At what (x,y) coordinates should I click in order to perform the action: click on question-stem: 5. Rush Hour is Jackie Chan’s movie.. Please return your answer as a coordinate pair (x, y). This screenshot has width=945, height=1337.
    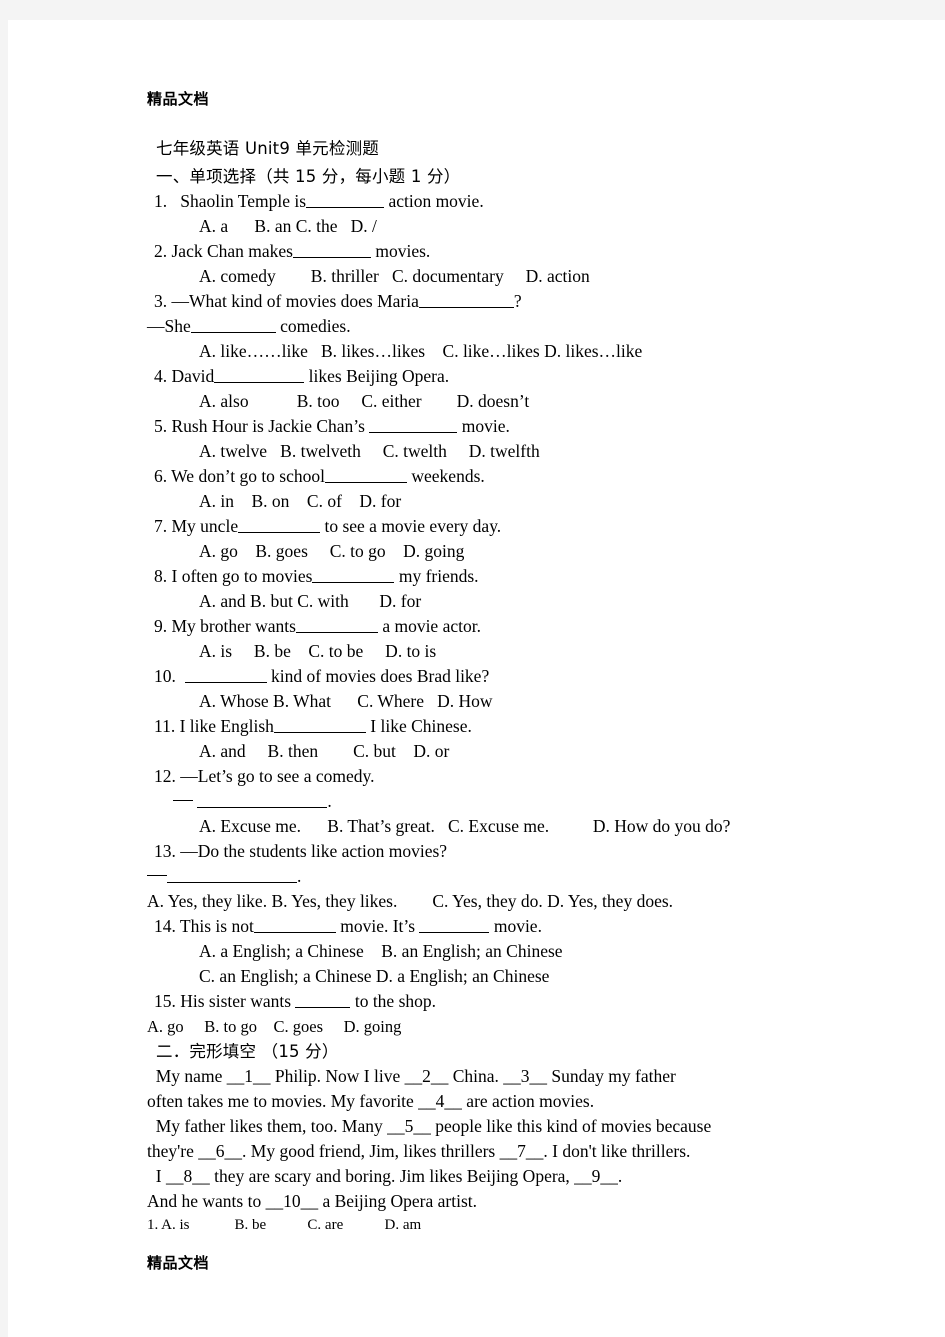
    Looking at the image, I should click on (492, 426).